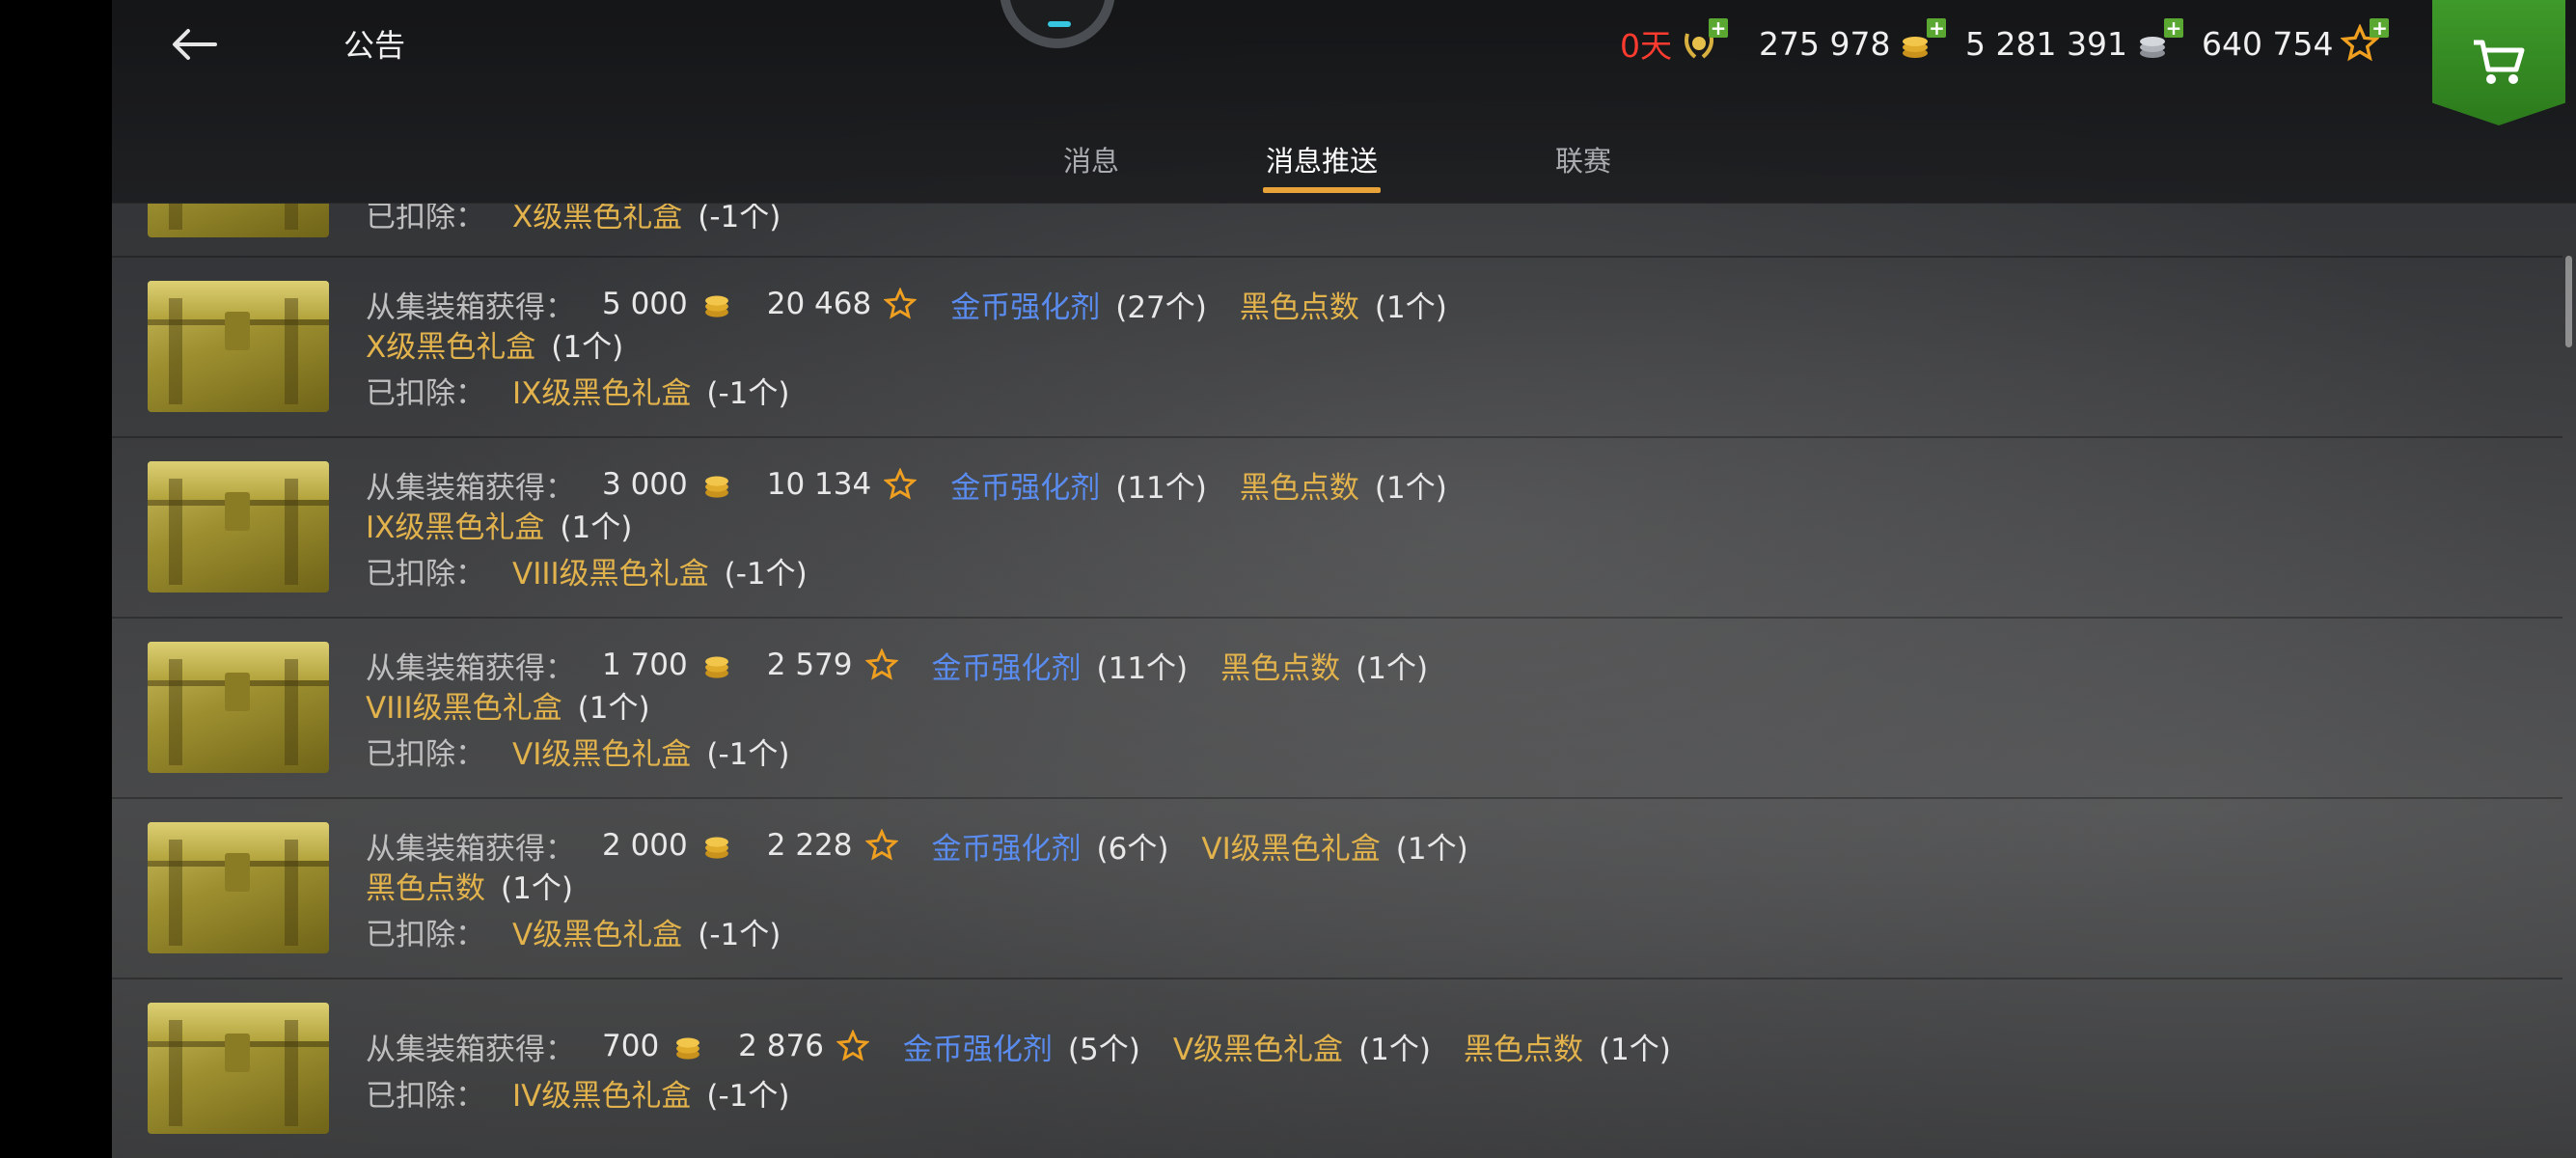  What do you see at coordinates (1321, 161) in the screenshot?
I see `tab-push-messages-label: 消息推送` at bounding box center [1321, 161].